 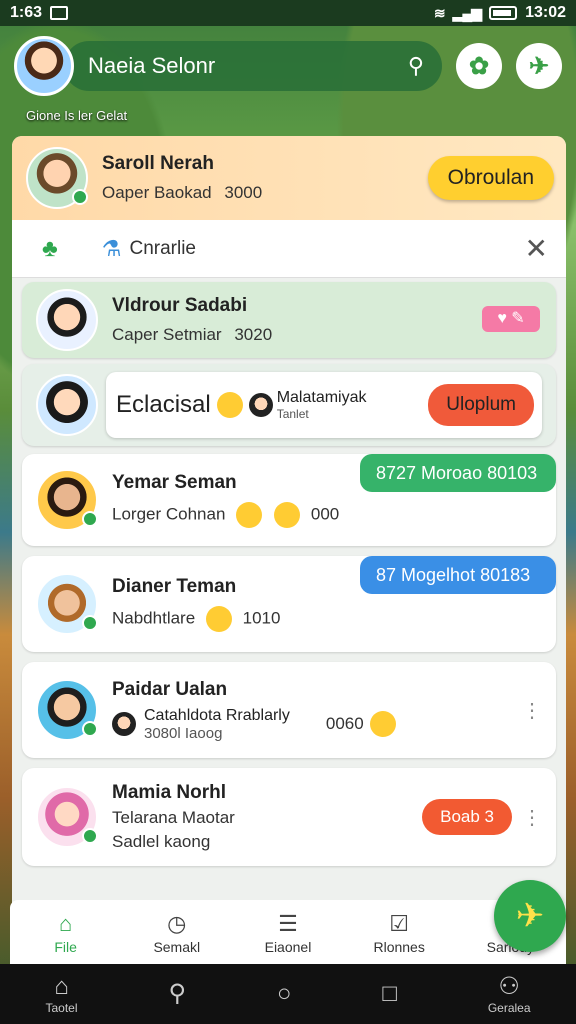 What do you see at coordinates (61, 1008) in the screenshot?
I see `sys-label: Taotel` at bounding box center [61, 1008].